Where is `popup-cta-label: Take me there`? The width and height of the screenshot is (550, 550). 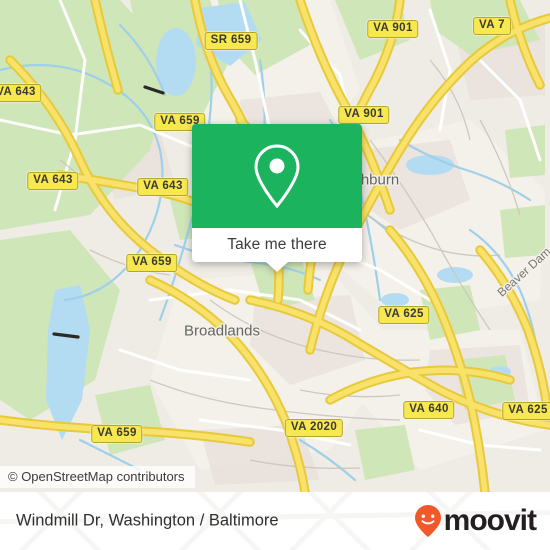 popup-cta-label: Take me there is located at coordinates (277, 244).